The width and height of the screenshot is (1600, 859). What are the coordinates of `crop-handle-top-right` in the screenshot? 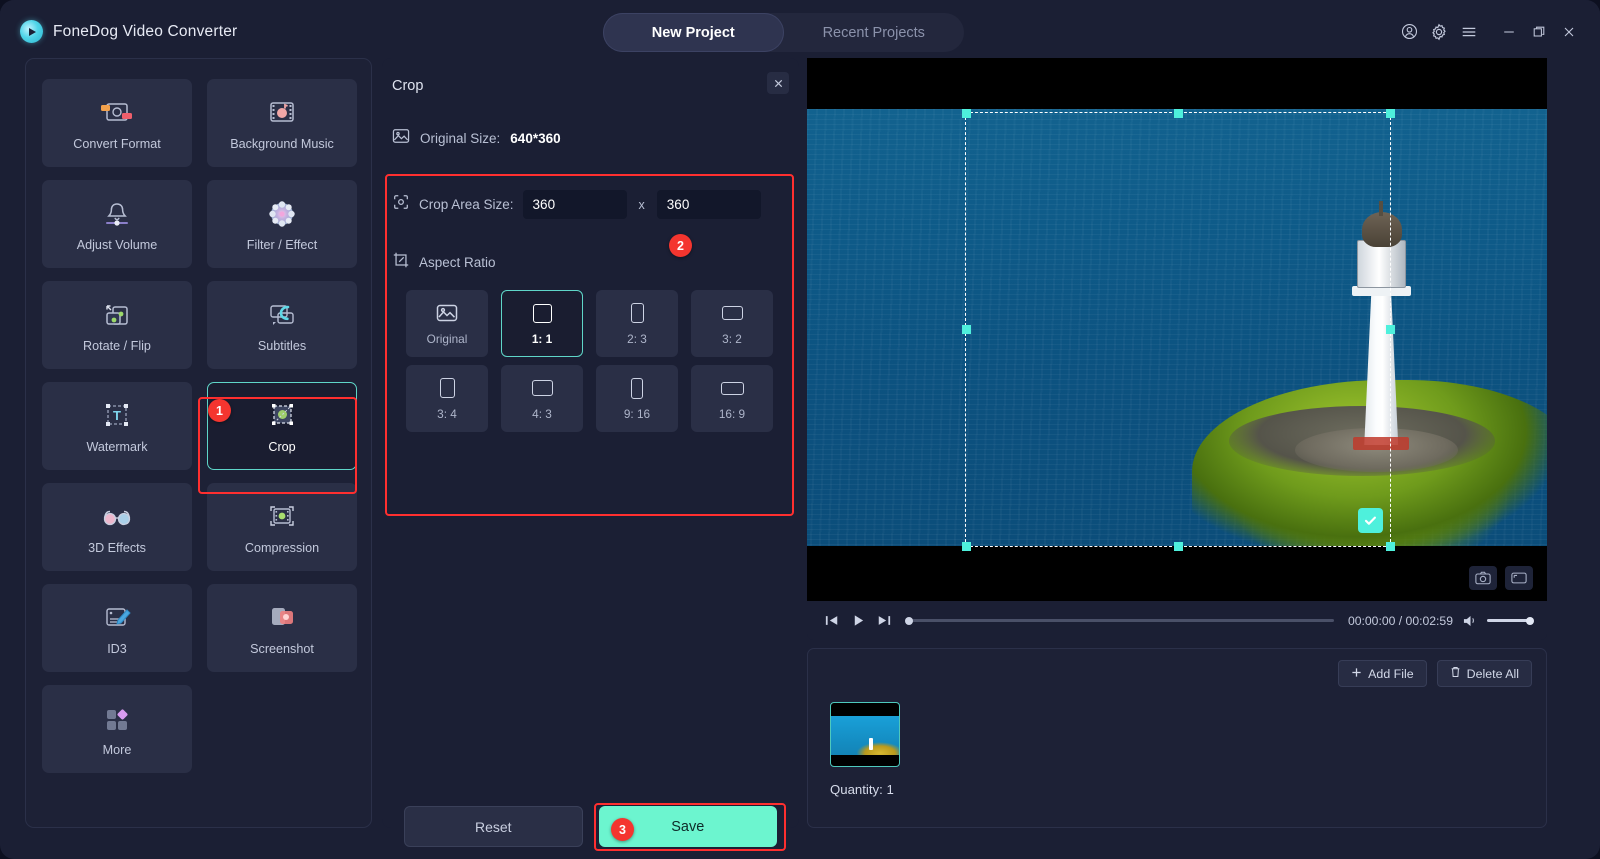 It's located at (1390, 113).